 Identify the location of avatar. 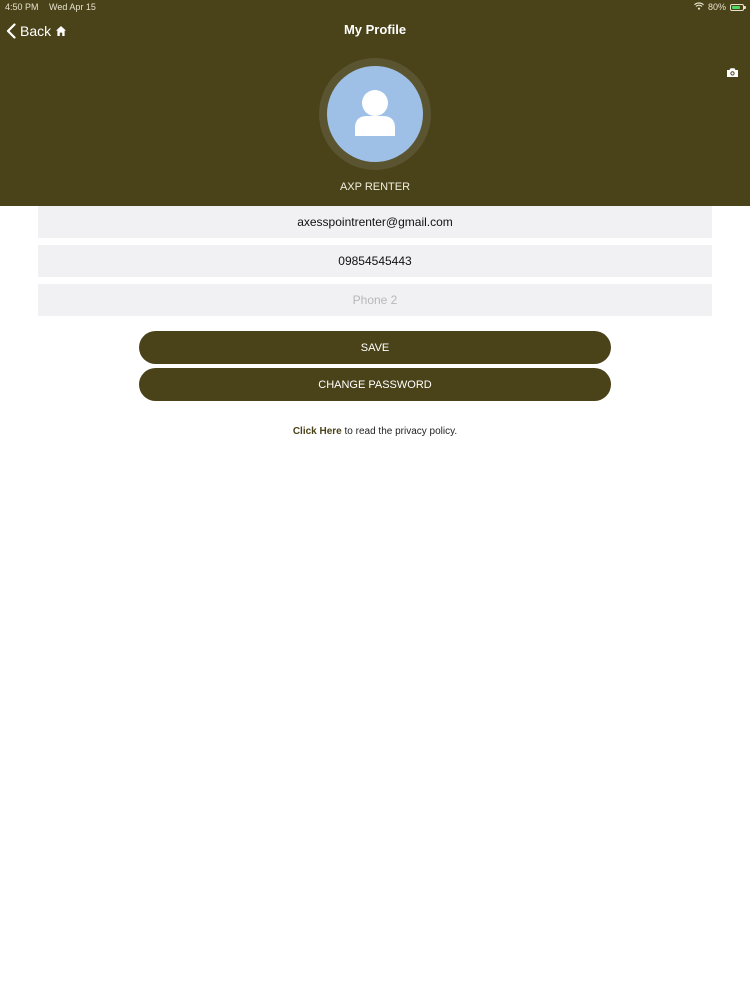
(375, 114).